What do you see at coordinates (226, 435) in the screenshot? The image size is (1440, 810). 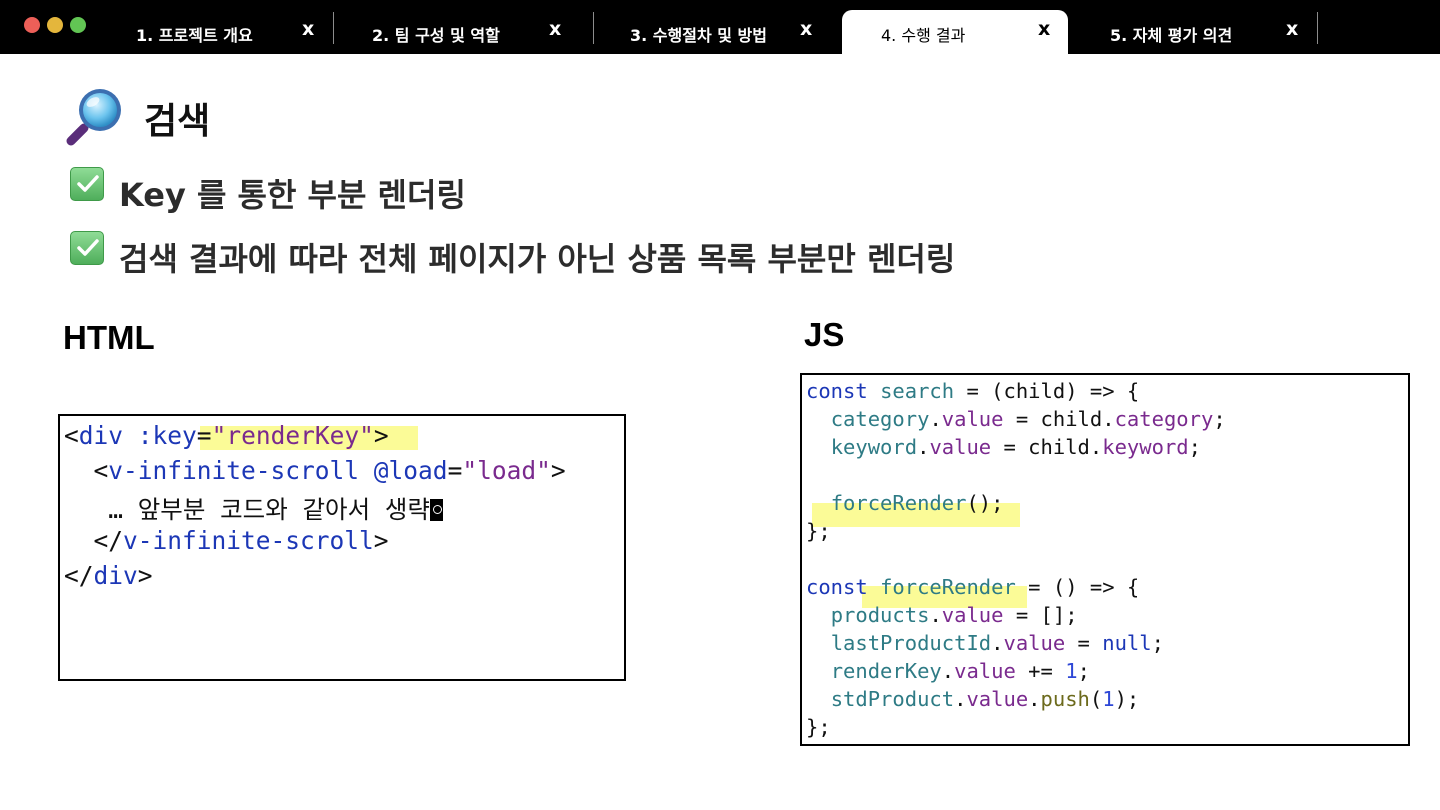 I see `code-line: <div :key="renderKey">` at bounding box center [226, 435].